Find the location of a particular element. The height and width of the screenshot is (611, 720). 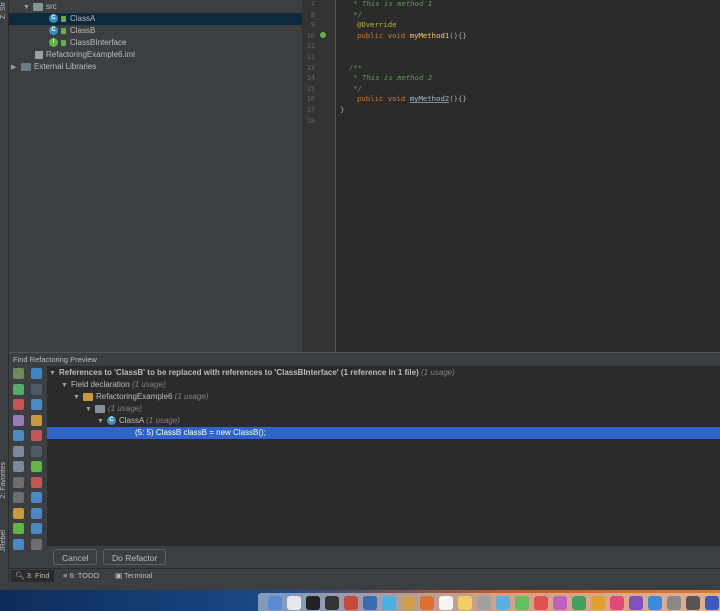

package-icon is located at coordinates (36, 420).